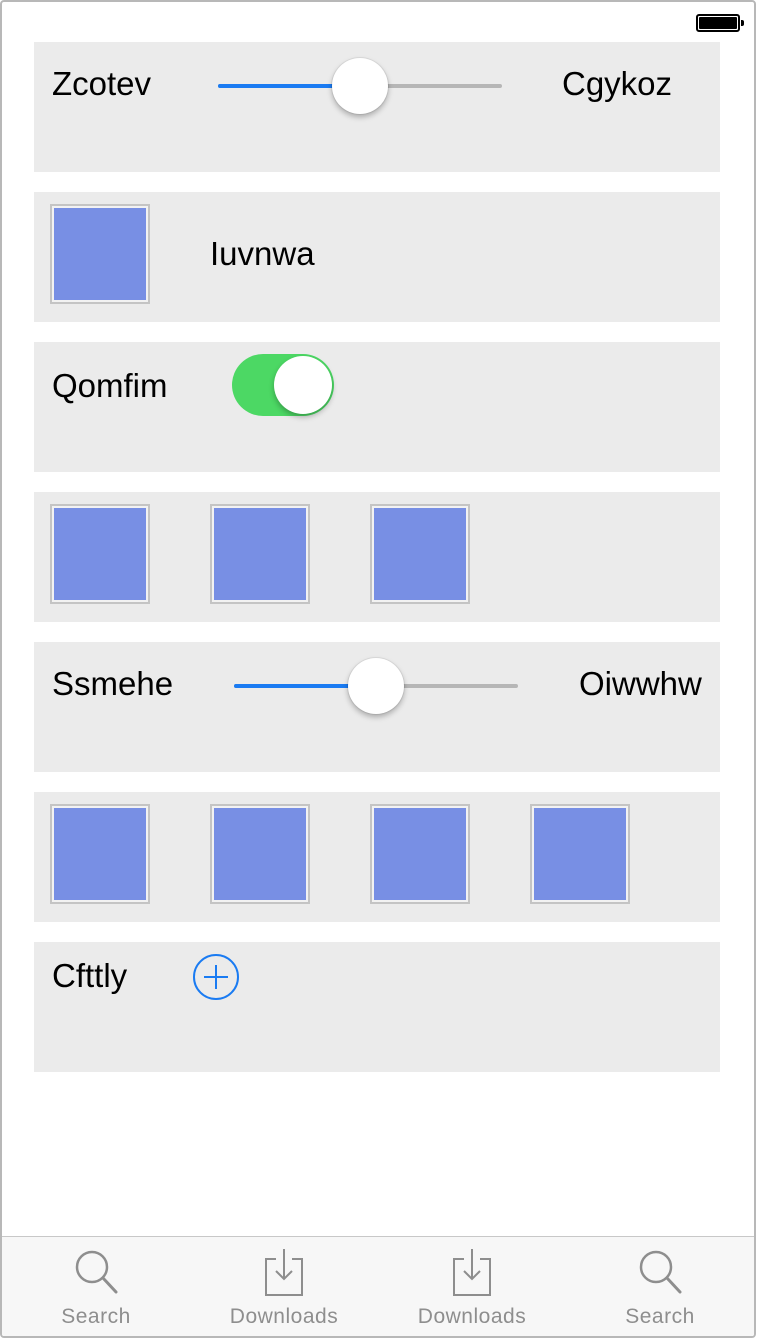 Image resolution: width=760 pixels, height=1340 pixels. I want to click on tab-bar: Search Downloads Downloads Search, so click(378, 1286).